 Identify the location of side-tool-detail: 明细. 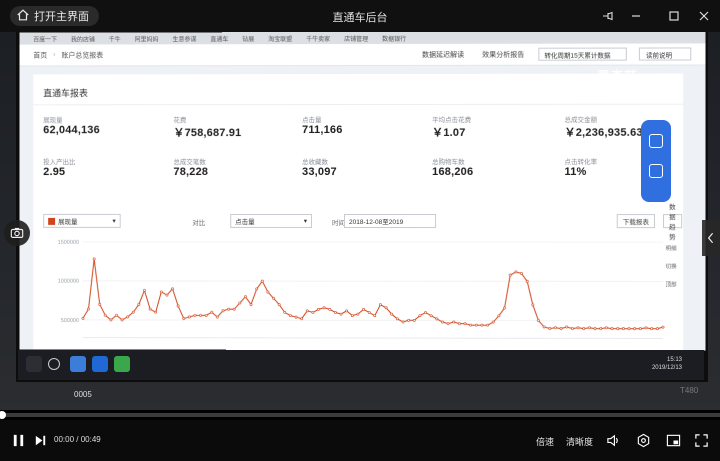
(671, 253).